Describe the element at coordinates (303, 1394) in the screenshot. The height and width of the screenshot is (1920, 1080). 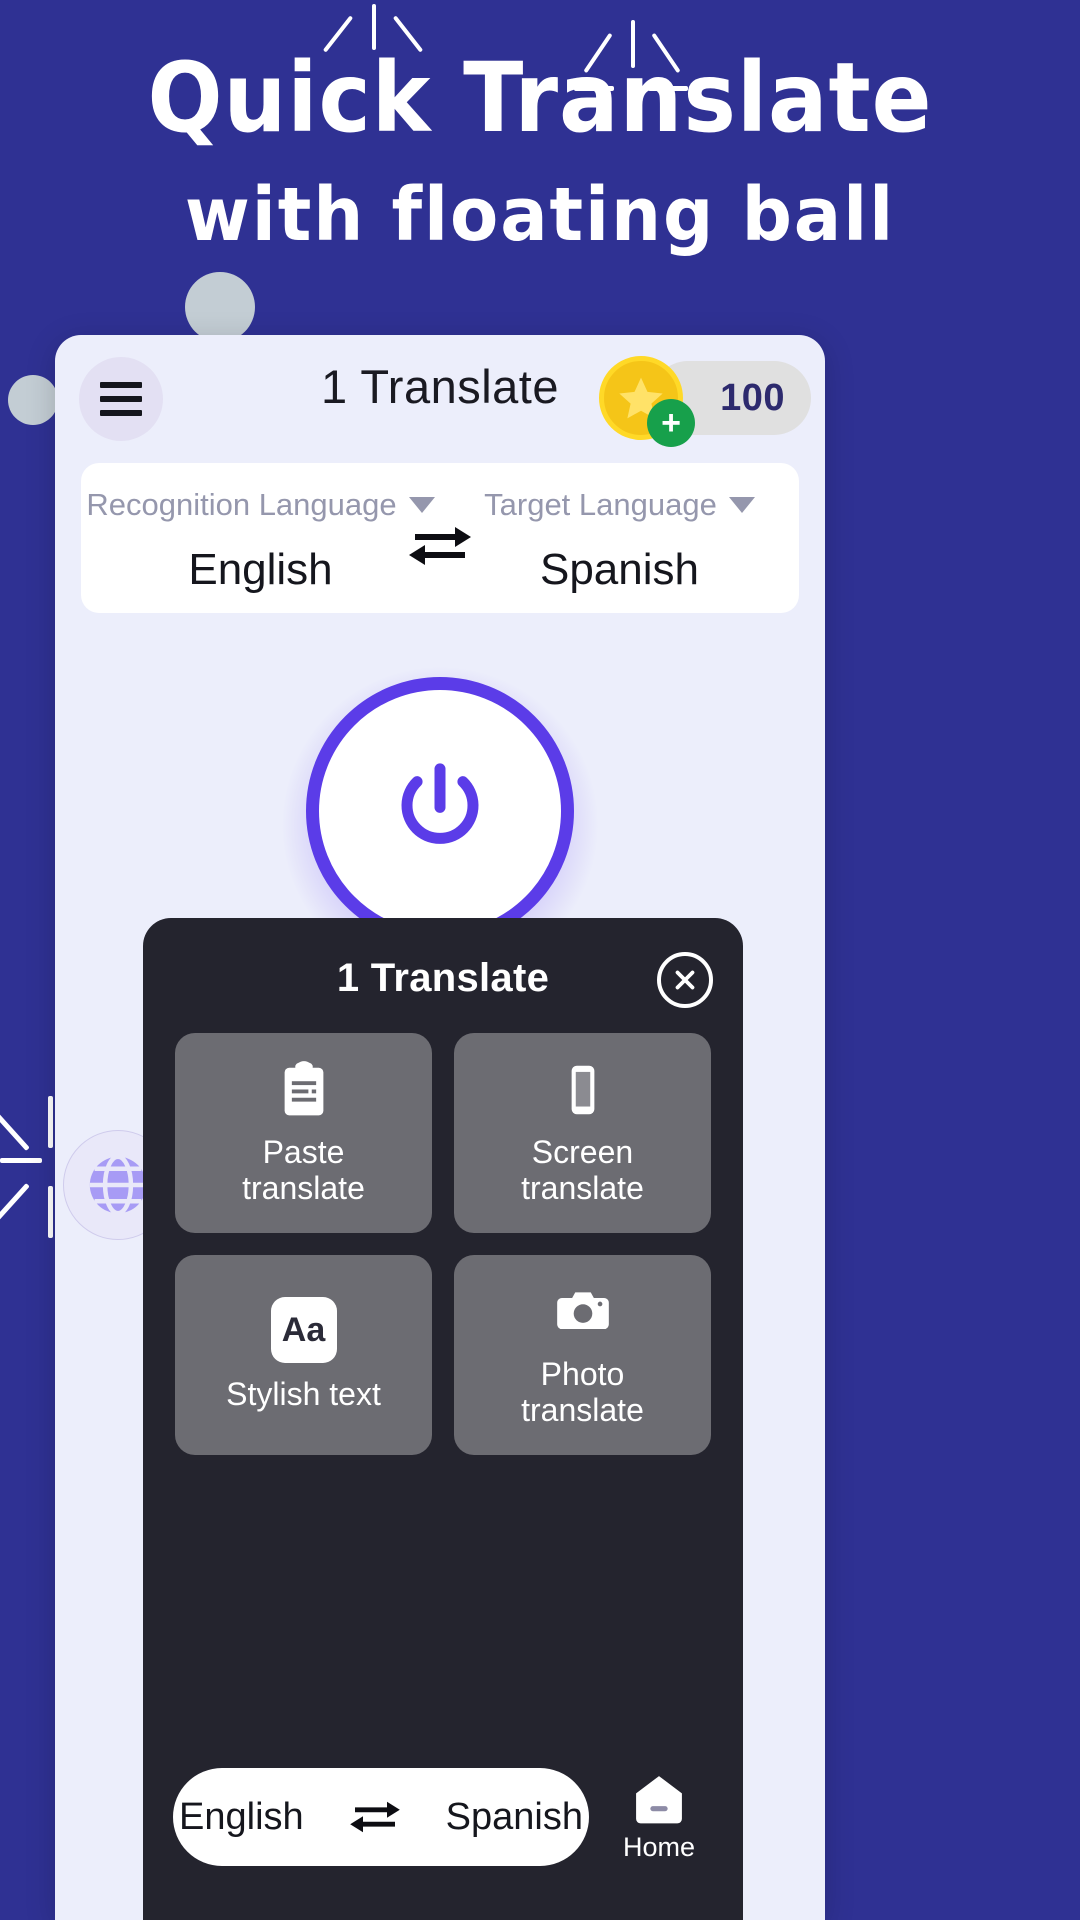
I see `tile-label: Stylish text` at that location.